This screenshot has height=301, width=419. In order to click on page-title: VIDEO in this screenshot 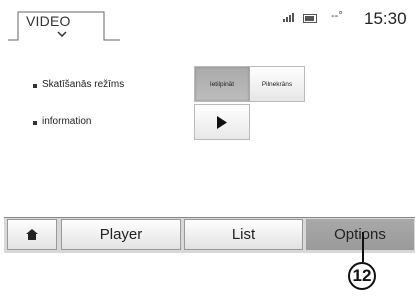, I will do `click(48, 21)`.